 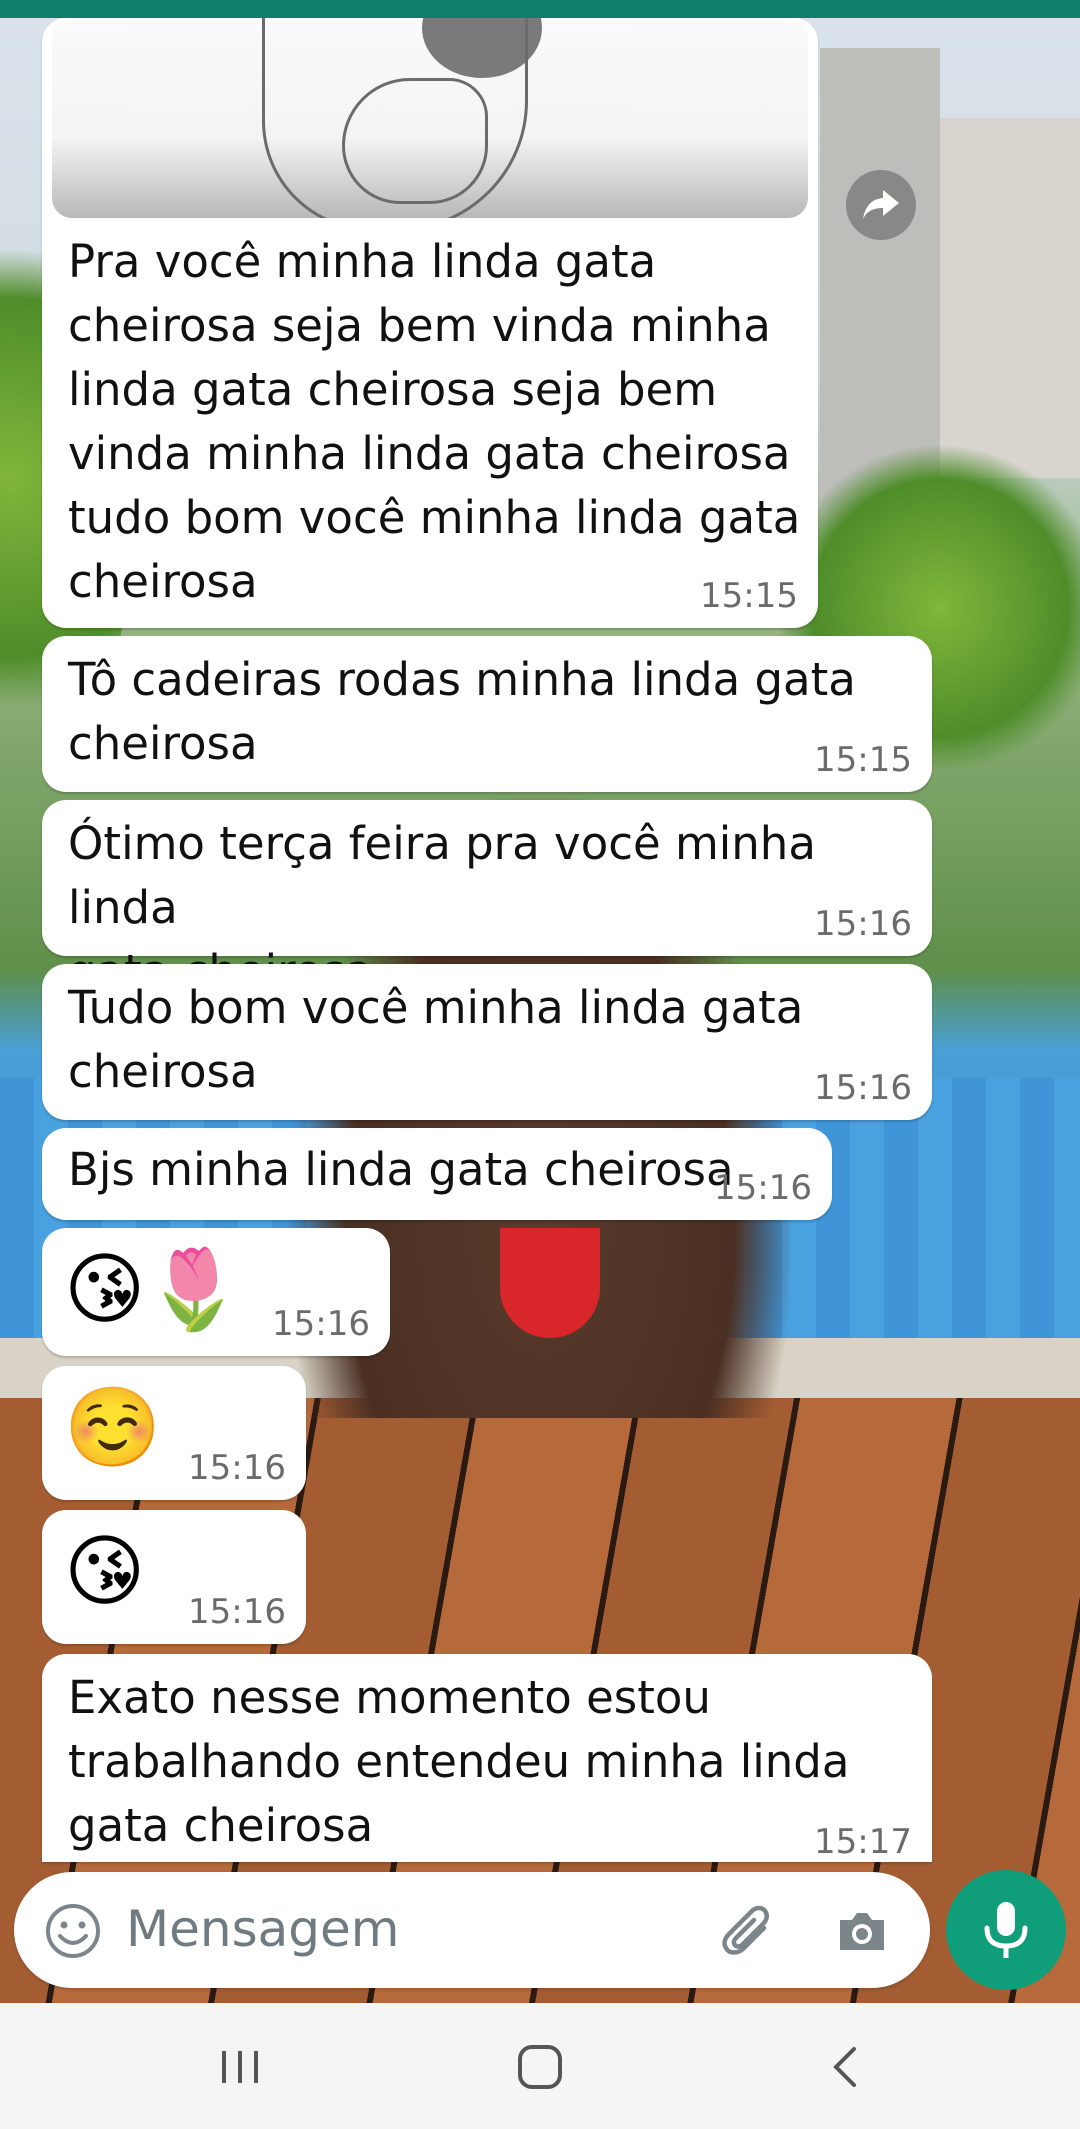 I want to click on mic-button, so click(x=1006, y=1930).